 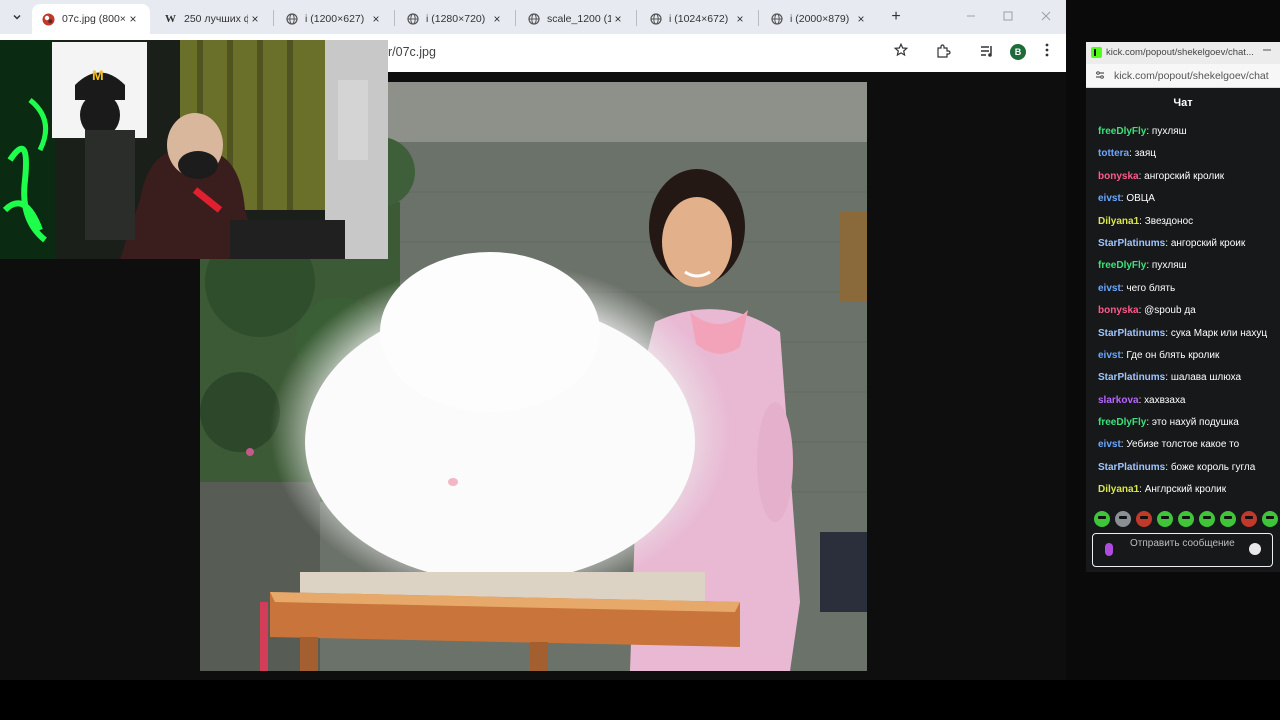 I want to click on tab-250-best: W 250 лучших ф ×, so click(x=213, y=19).